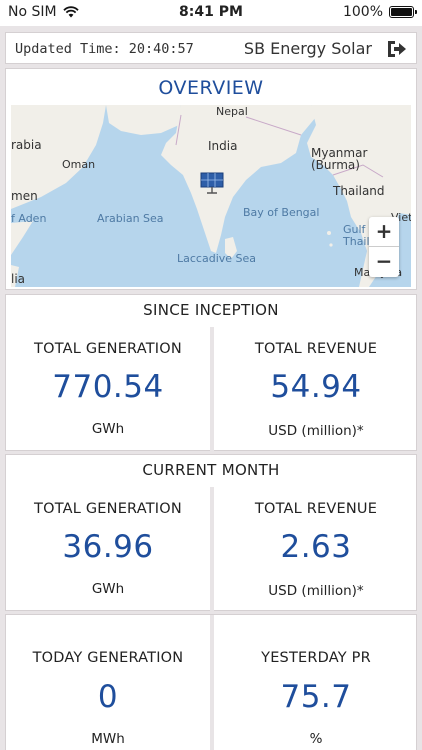 This screenshot has width=422, height=750. What do you see at coordinates (316, 591) in the screenshot?
I see `month-revenue-unit: USD (million)*` at bounding box center [316, 591].